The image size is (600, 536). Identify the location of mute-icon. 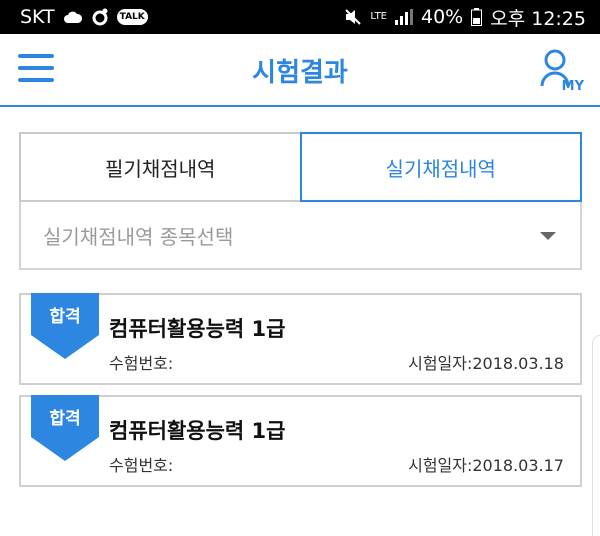
(353, 17).